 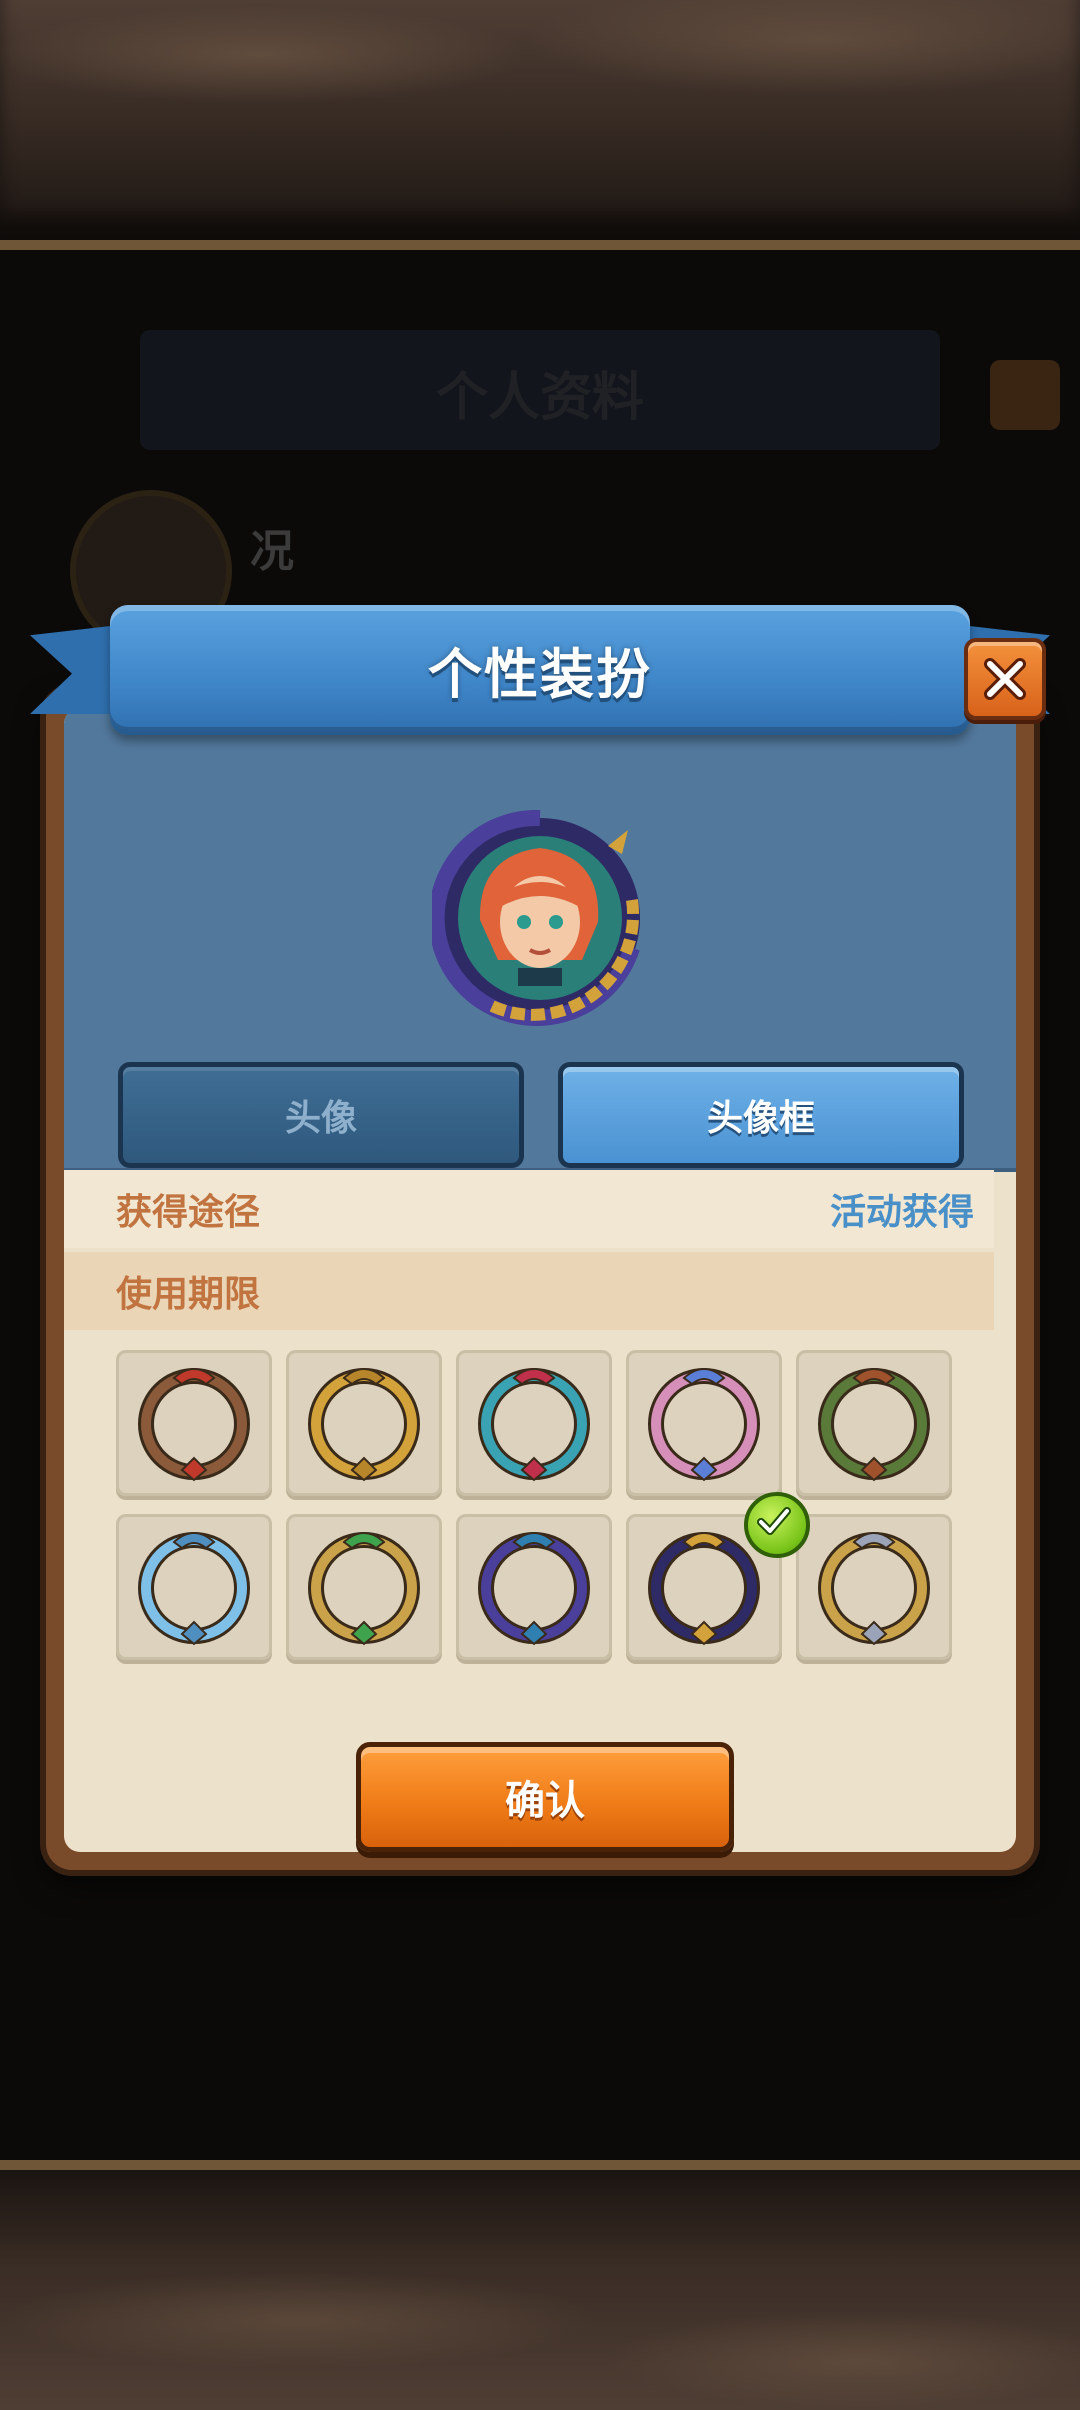 What do you see at coordinates (188, 1212) in the screenshot?
I see `acquisition-label: 获得途径` at bounding box center [188, 1212].